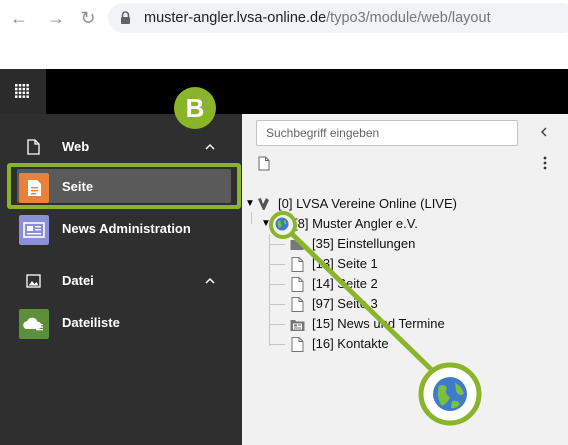 The width and height of the screenshot is (568, 445). What do you see at coordinates (121, 147) in the screenshot?
I see `module-group-web: Web` at bounding box center [121, 147].